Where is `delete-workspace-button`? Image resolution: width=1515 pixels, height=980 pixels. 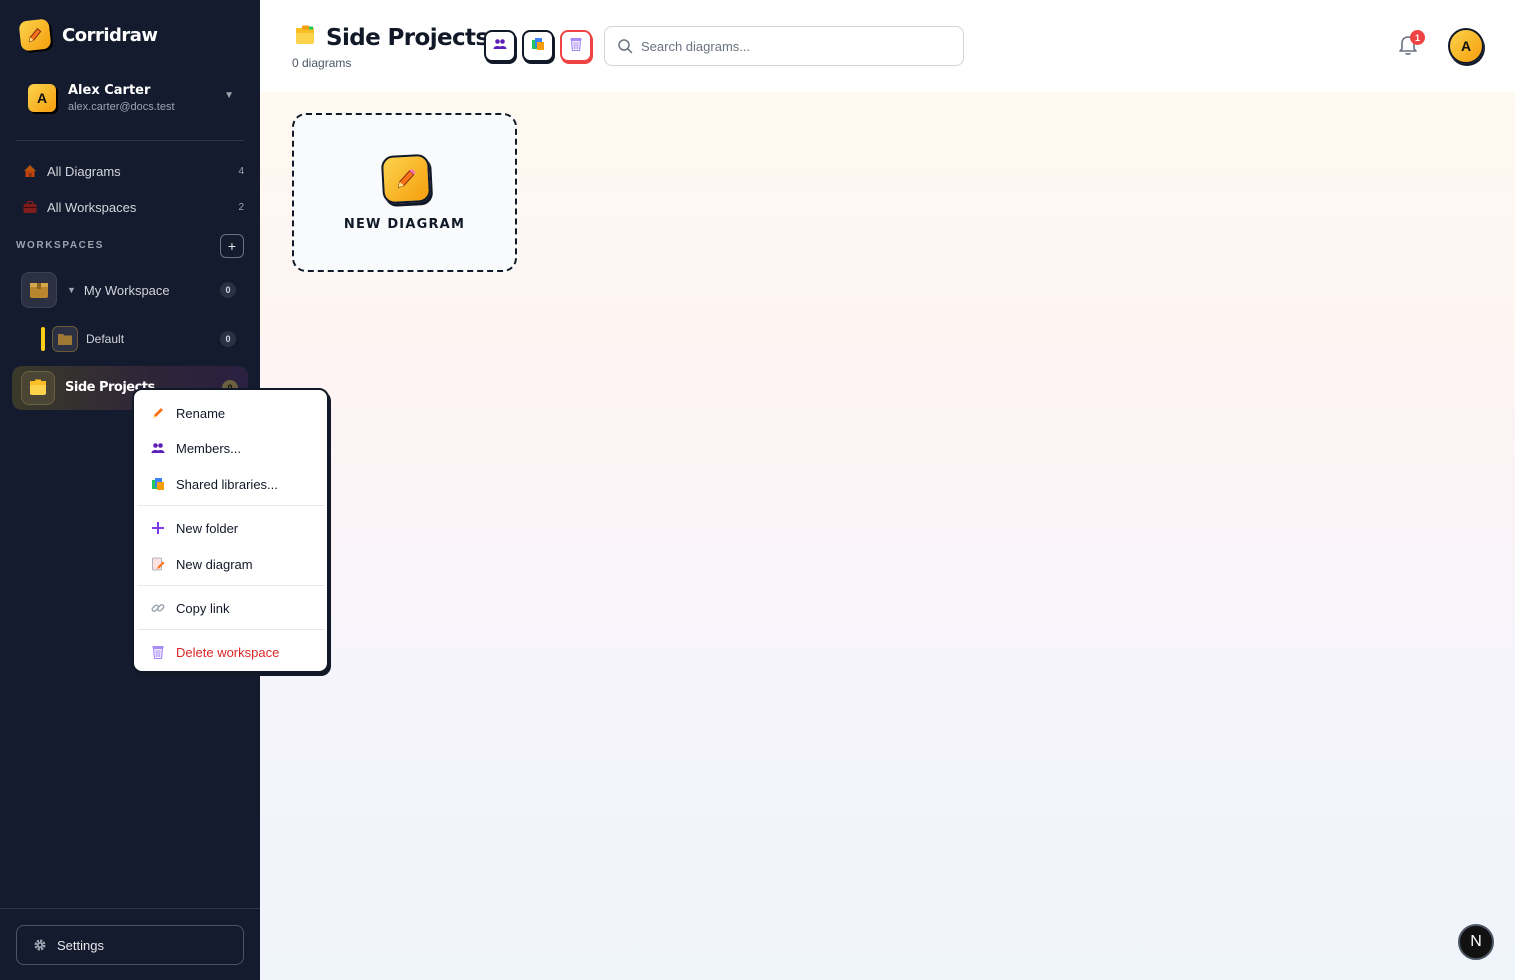 delete-workspace-button is located at coordinates (576, 46).